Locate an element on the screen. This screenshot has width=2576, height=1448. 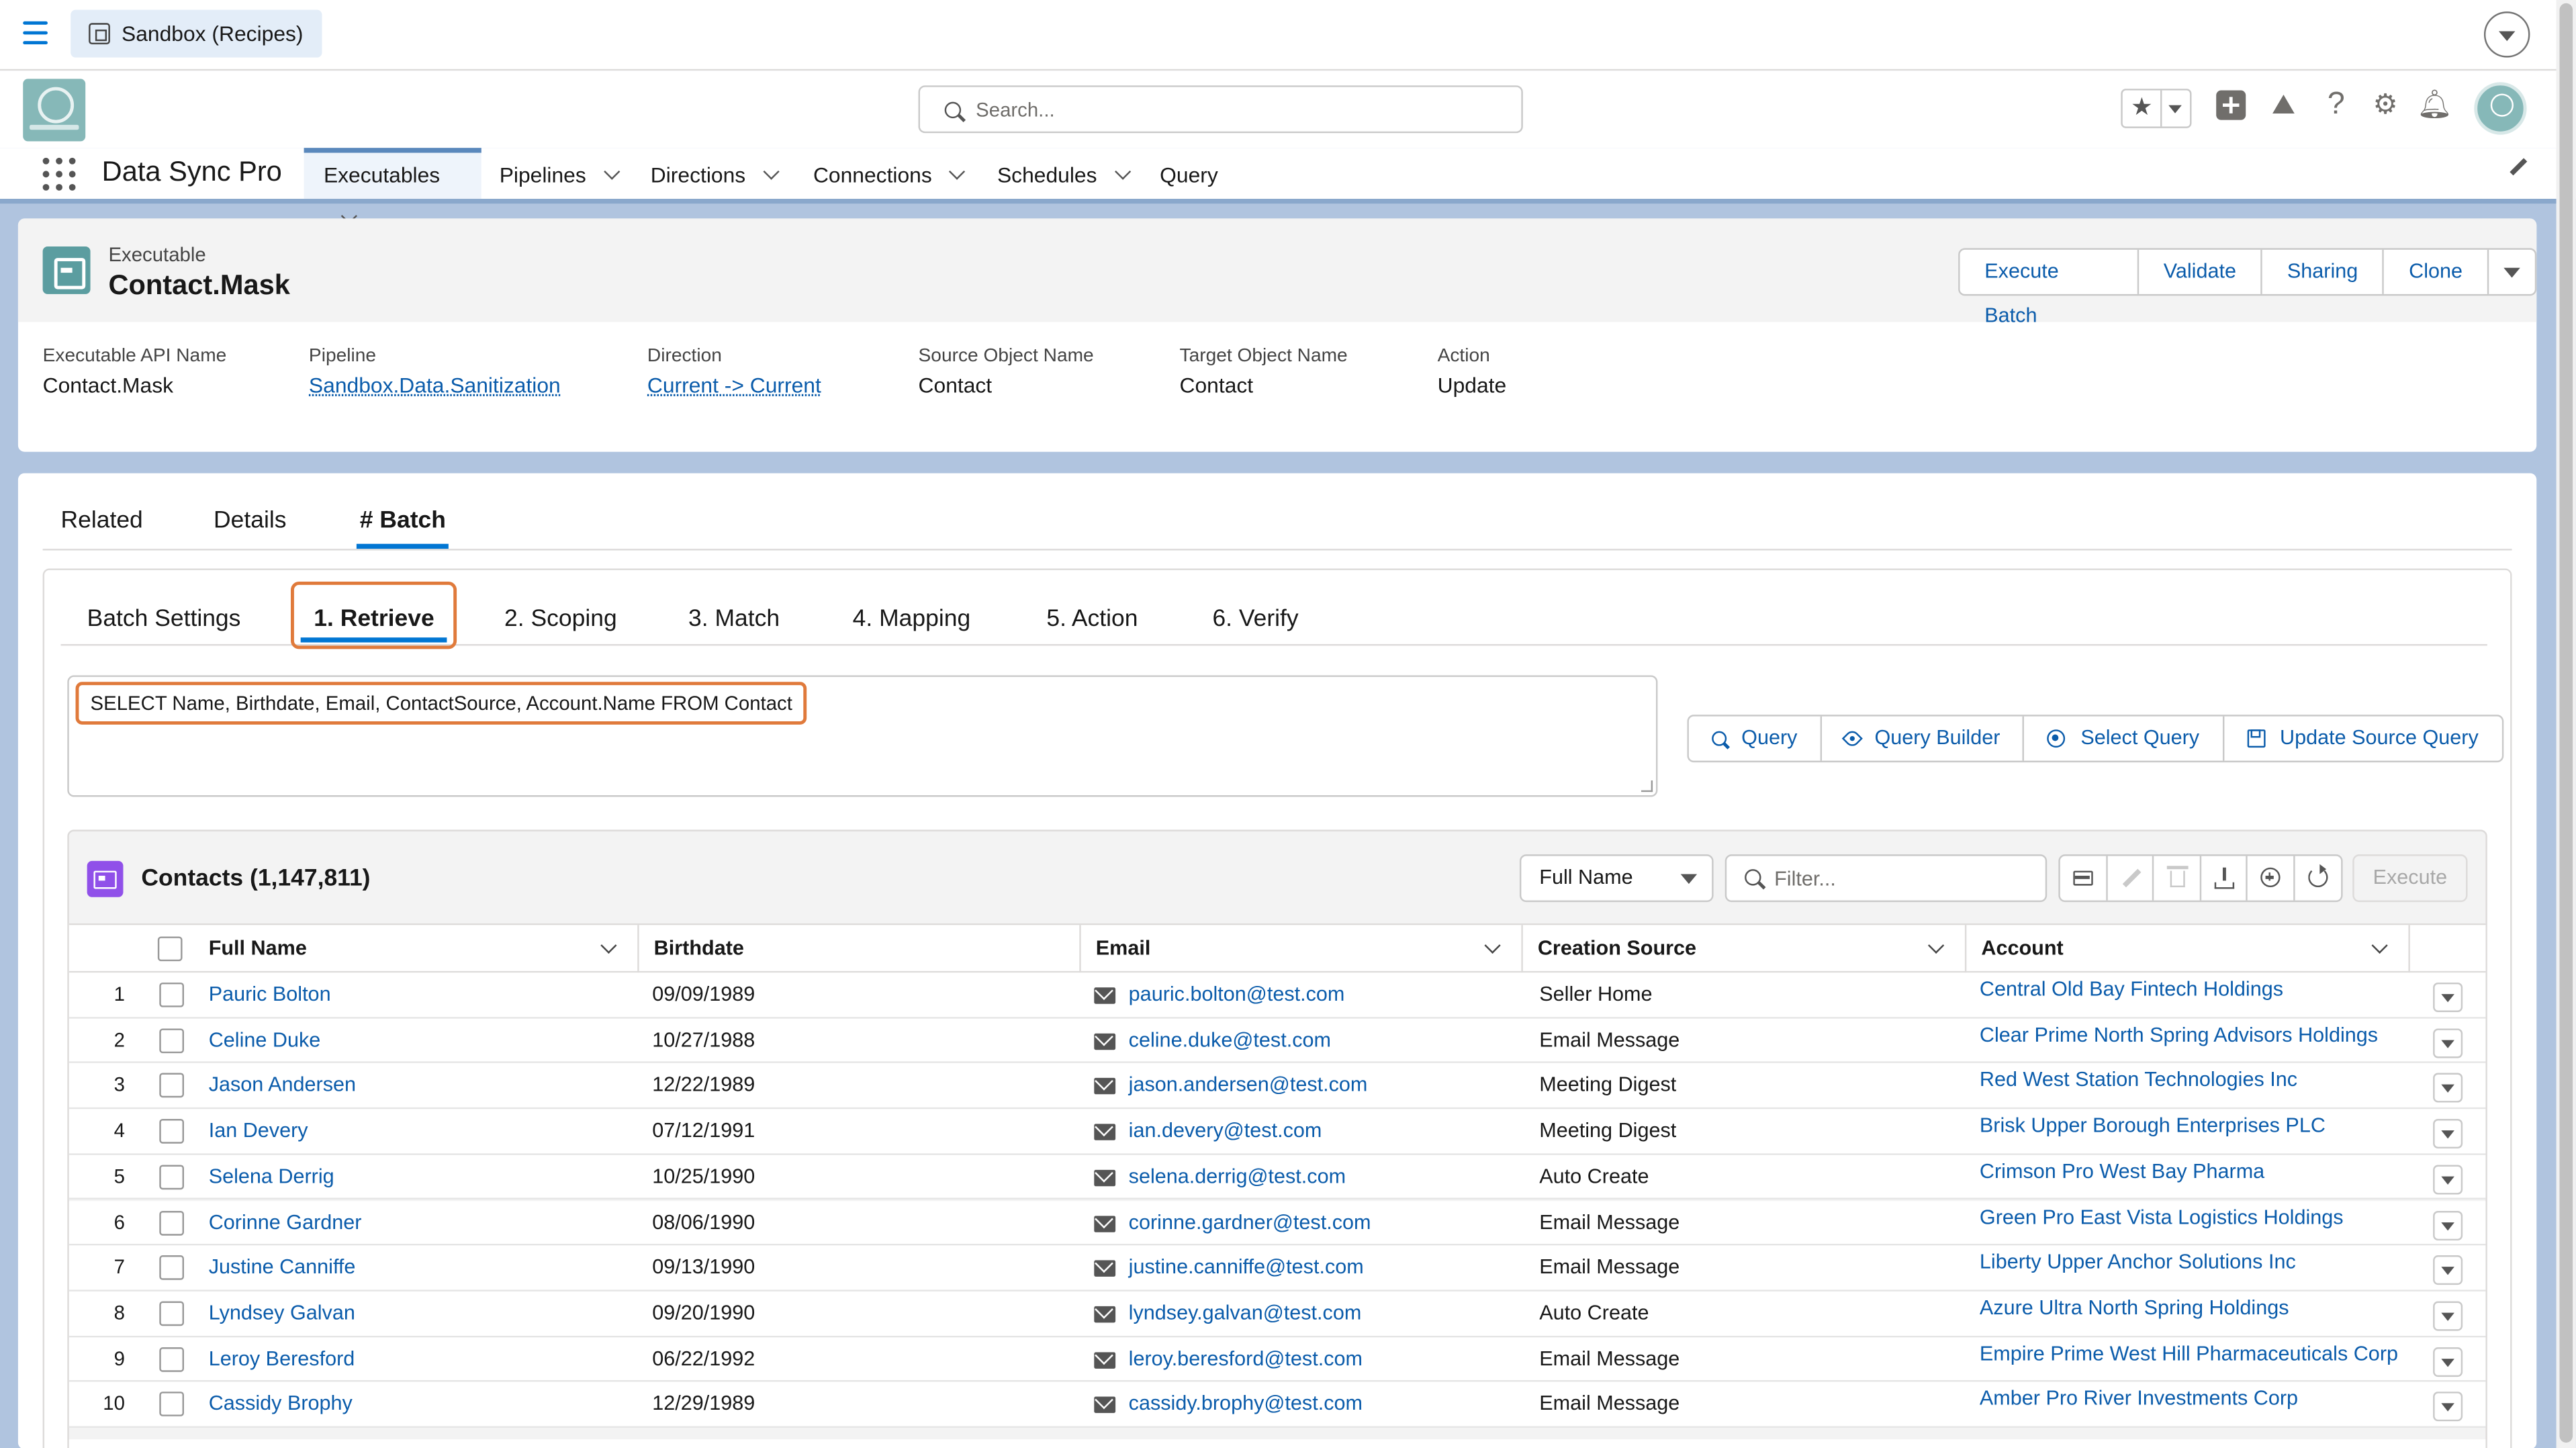
col-header-email: Email is located at coordinates (1302, 949).